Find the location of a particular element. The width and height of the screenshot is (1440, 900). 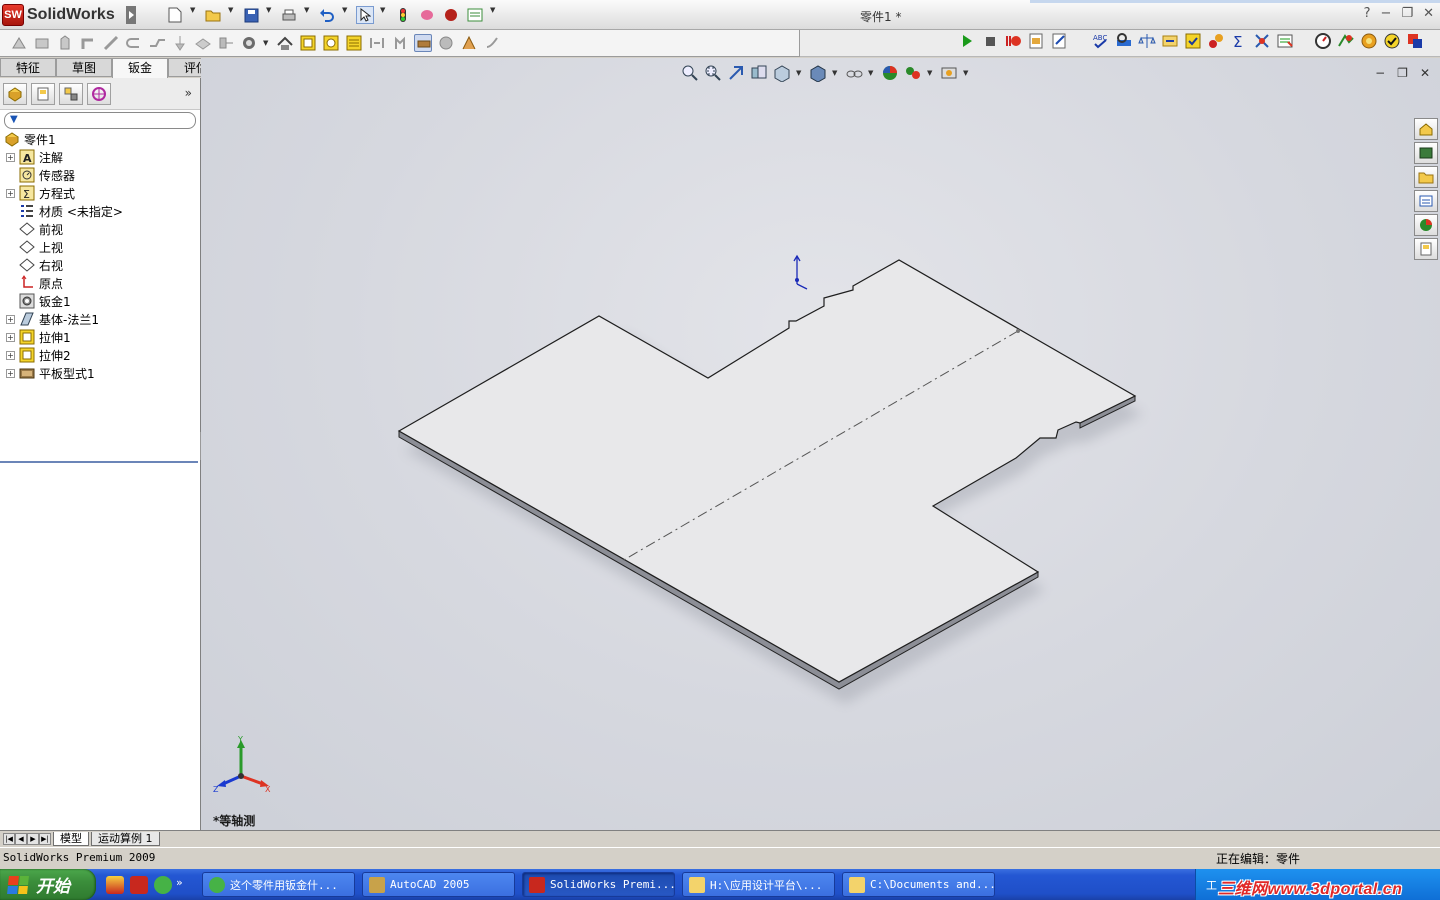

file-explorer-icon is located at coordinates (1426, 177).